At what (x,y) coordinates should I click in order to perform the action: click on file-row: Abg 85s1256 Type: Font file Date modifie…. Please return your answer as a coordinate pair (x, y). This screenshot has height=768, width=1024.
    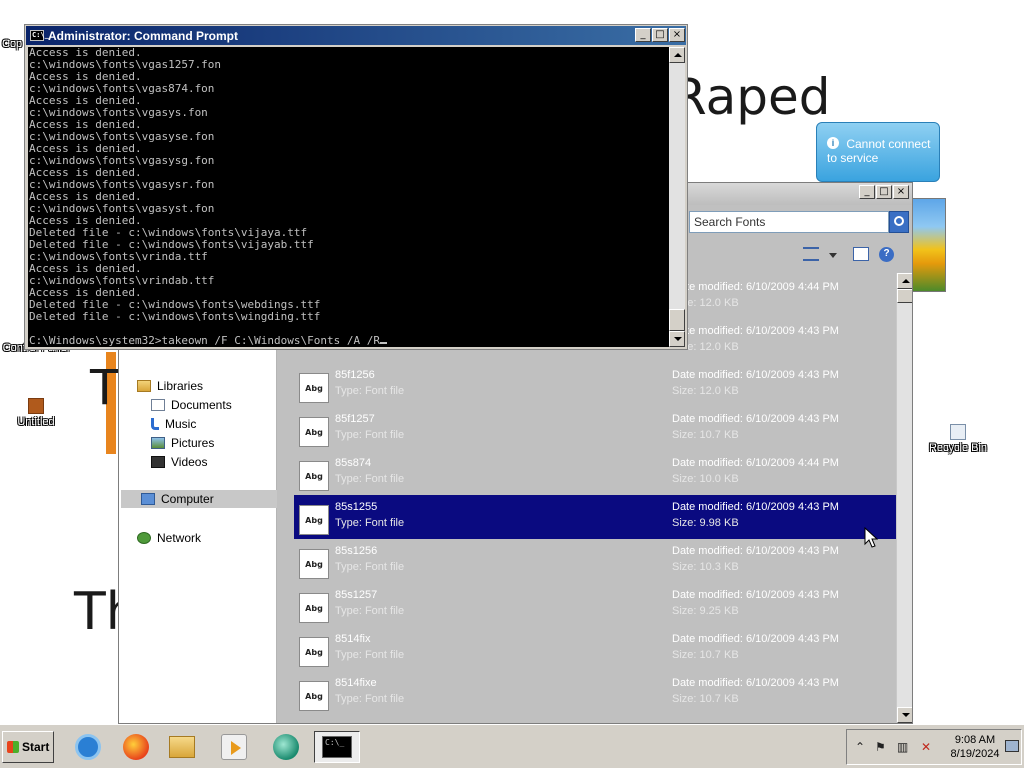
    Looking at the image, I should click on (595, 561).